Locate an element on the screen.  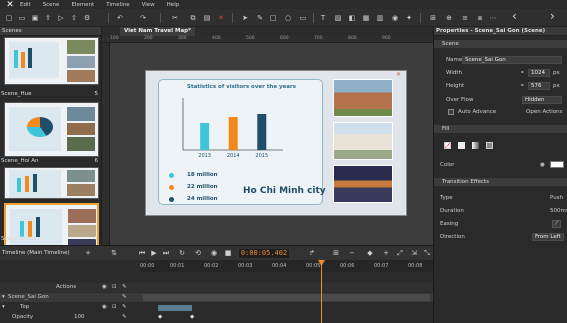
timeline-row-top: ▾ Top ◉ ⊡ ✎ is located at coordinates (216, 307).